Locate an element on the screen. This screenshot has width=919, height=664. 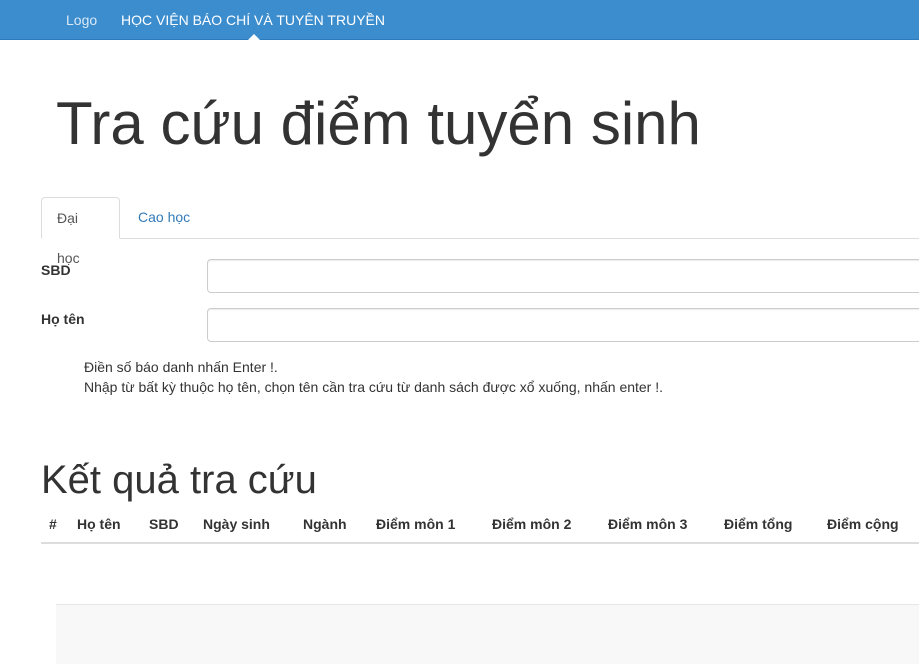
column-header-score-1: Điểm môn 1 is located at coordinates (416, 524).